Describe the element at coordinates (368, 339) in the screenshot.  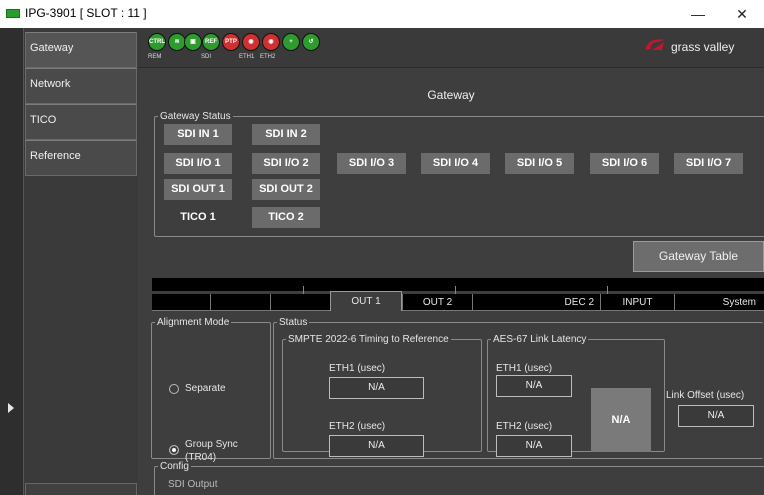
I see `smpte-legend: SMPTE 2022-6 Timing to Reference` at that location.